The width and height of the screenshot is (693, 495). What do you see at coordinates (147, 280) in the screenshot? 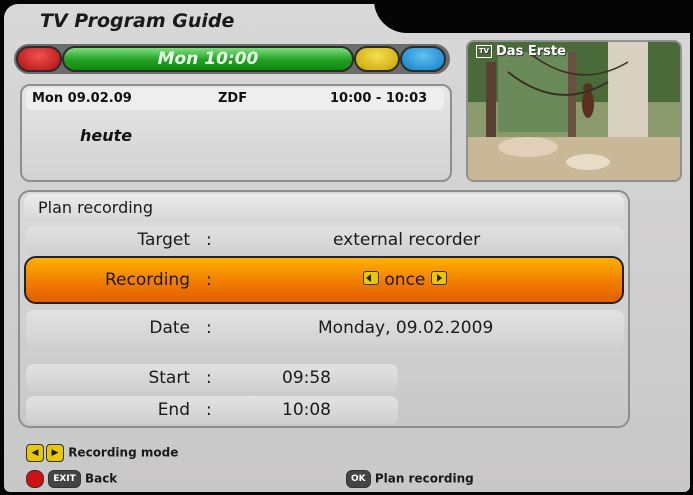
I see `recording-label: Recording` at bounding box center [147, 280].